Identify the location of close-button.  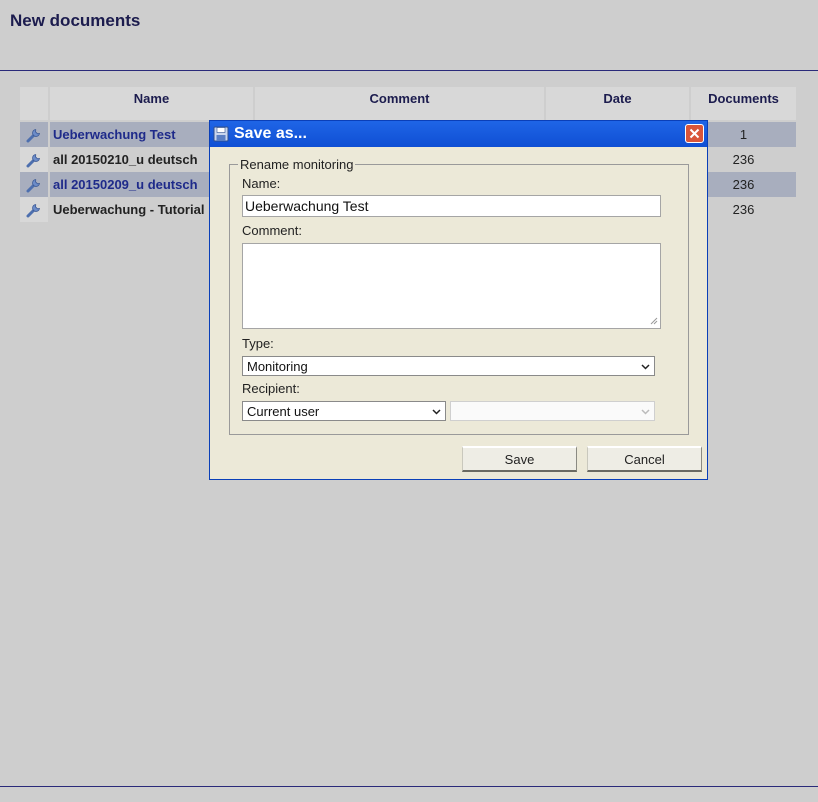
(694, 133).